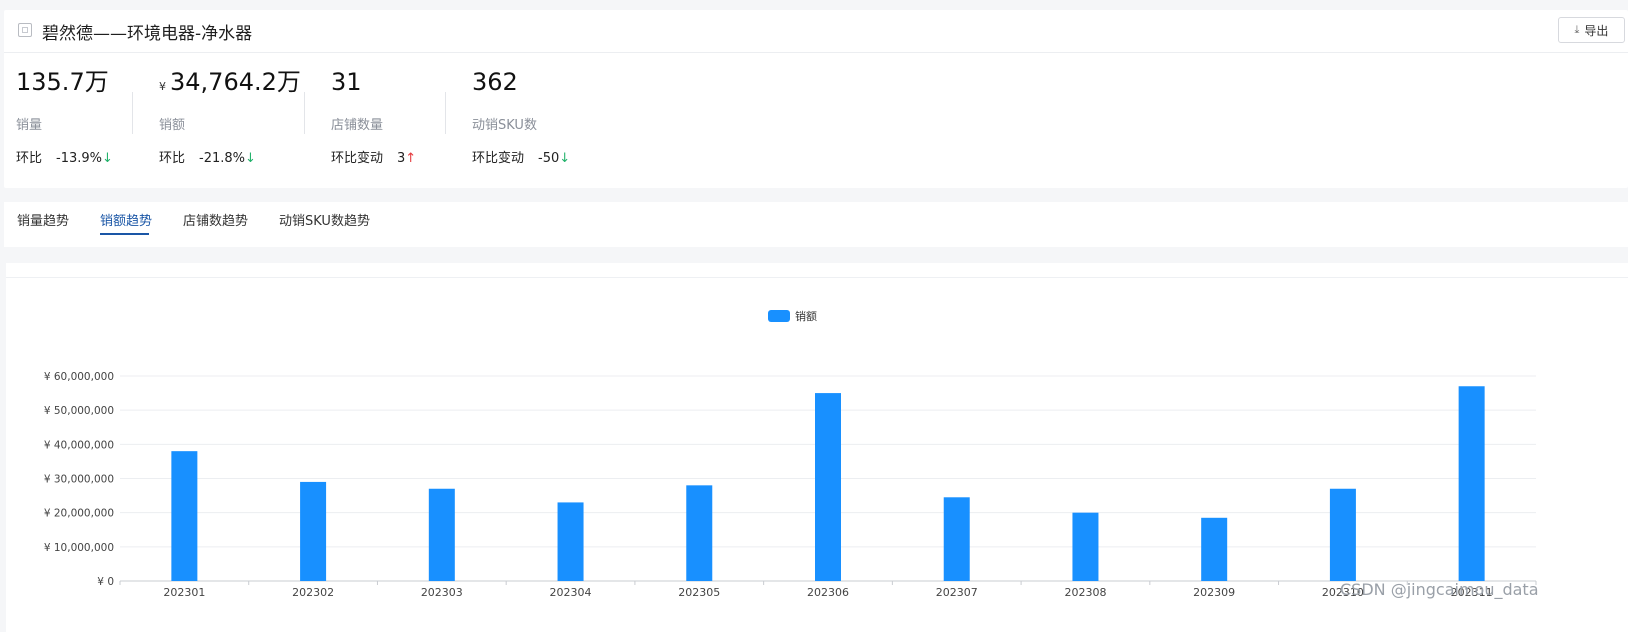 This screenshot has width=1628, height=632. I want to click on y-tick-label: ¥ 60,000,000, so click(79, 377).